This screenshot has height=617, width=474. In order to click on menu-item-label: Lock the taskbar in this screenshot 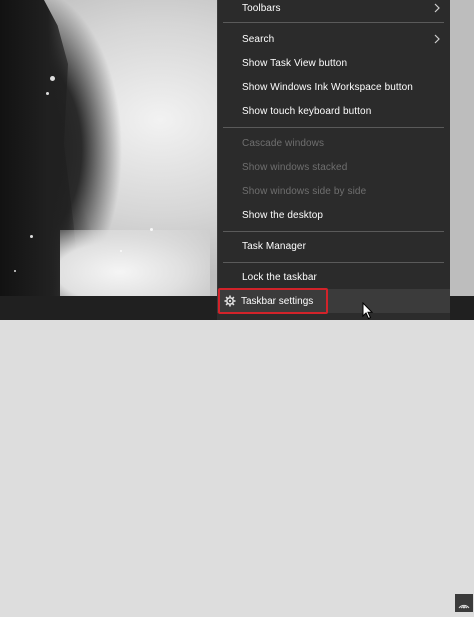, I will do `click(279, 277)`.